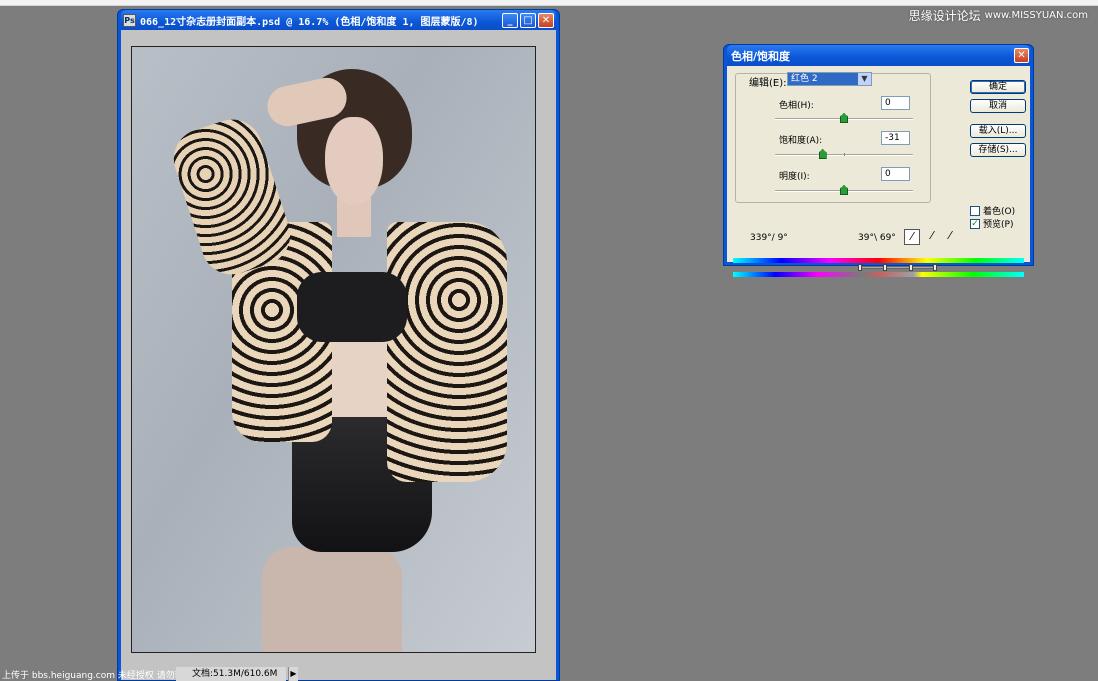 The image size is (1098, 681). I want to click on figure-face, so click(354, 161).